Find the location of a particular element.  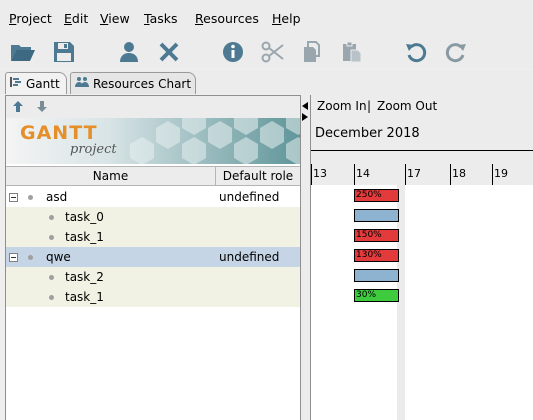

resource-row: asd undefined is located at coordinates (153, 197).